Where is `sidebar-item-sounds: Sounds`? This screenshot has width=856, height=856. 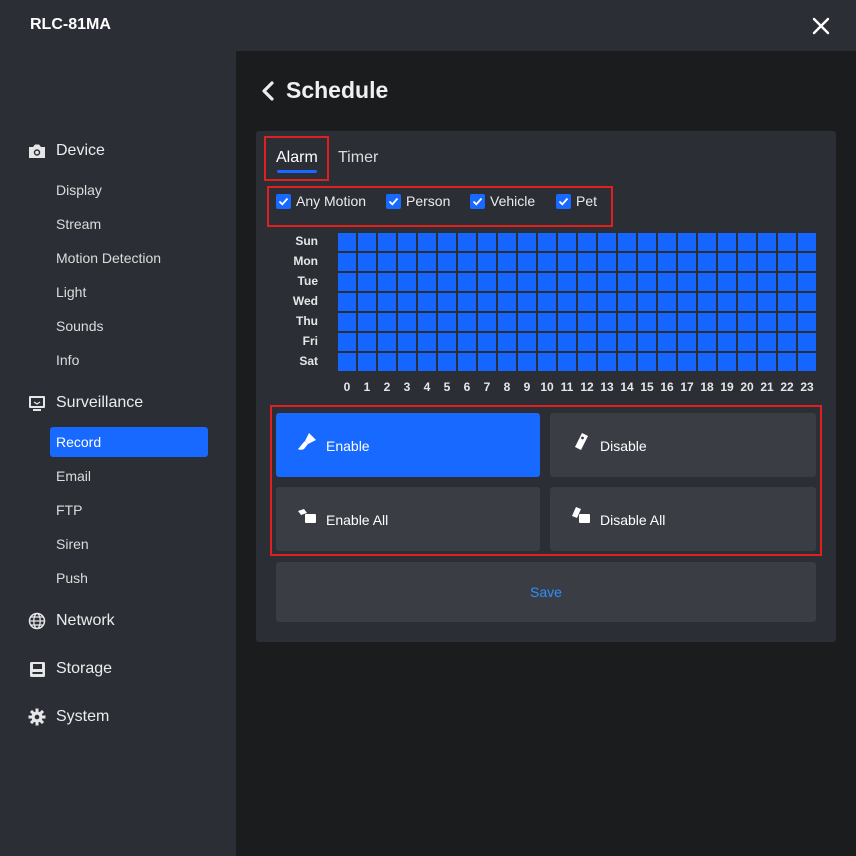 sidebar-item-sounds: Sounds is located at coordinates (129, 326).